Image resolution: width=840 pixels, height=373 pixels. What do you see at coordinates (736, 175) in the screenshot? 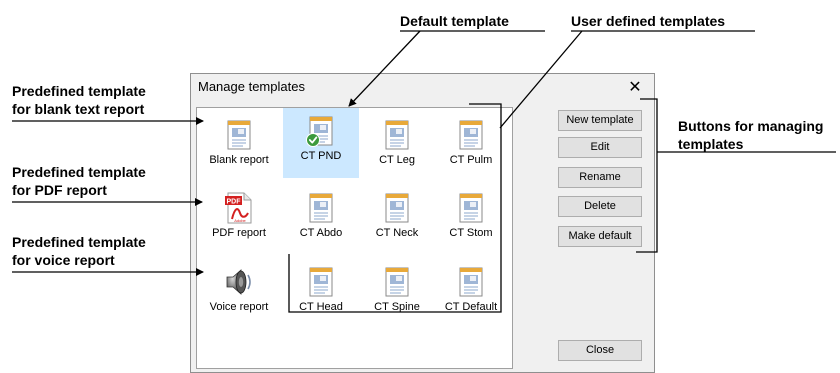
I see `buttons-bracket` at bounding box center [736, 175].